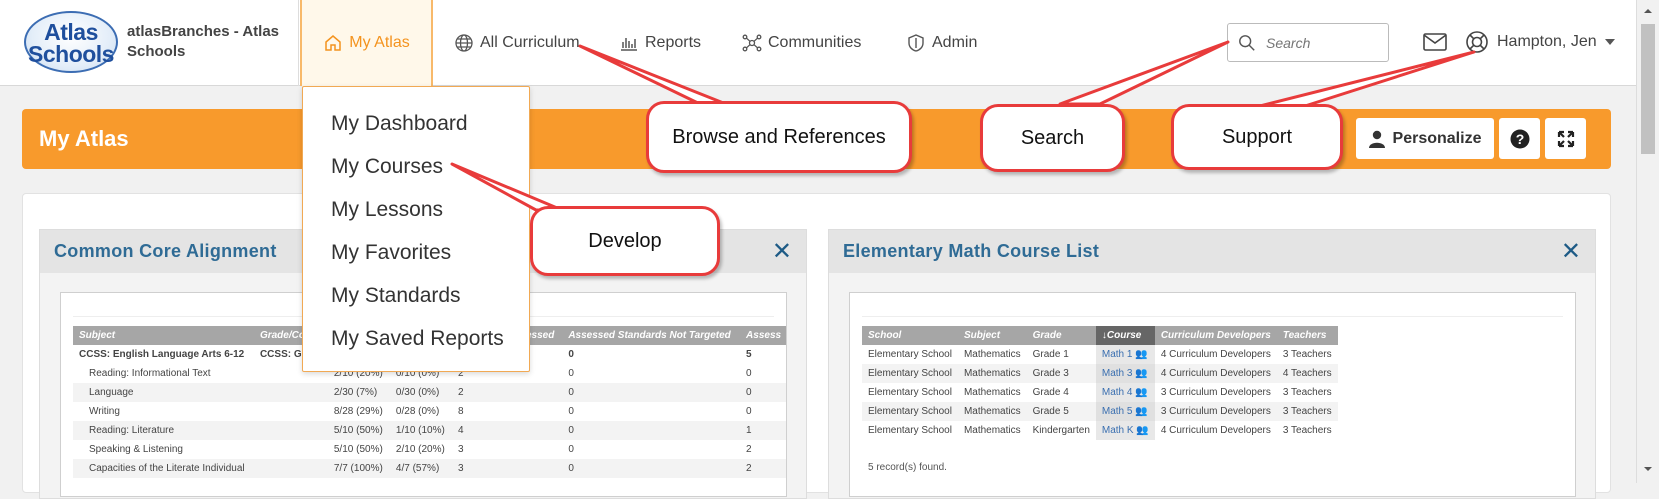 The height and width of the screenshot is (499, 1659). Describe the element at coordinates (1321, 42) in the screenshot. I see `search-input` at that location.